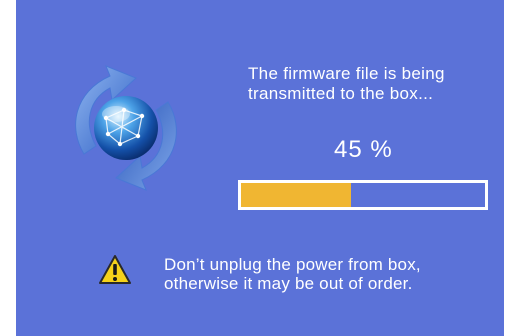  Describe the element at coordinates (363, 195) in the screenshot. I see `progress-bar` at that location.